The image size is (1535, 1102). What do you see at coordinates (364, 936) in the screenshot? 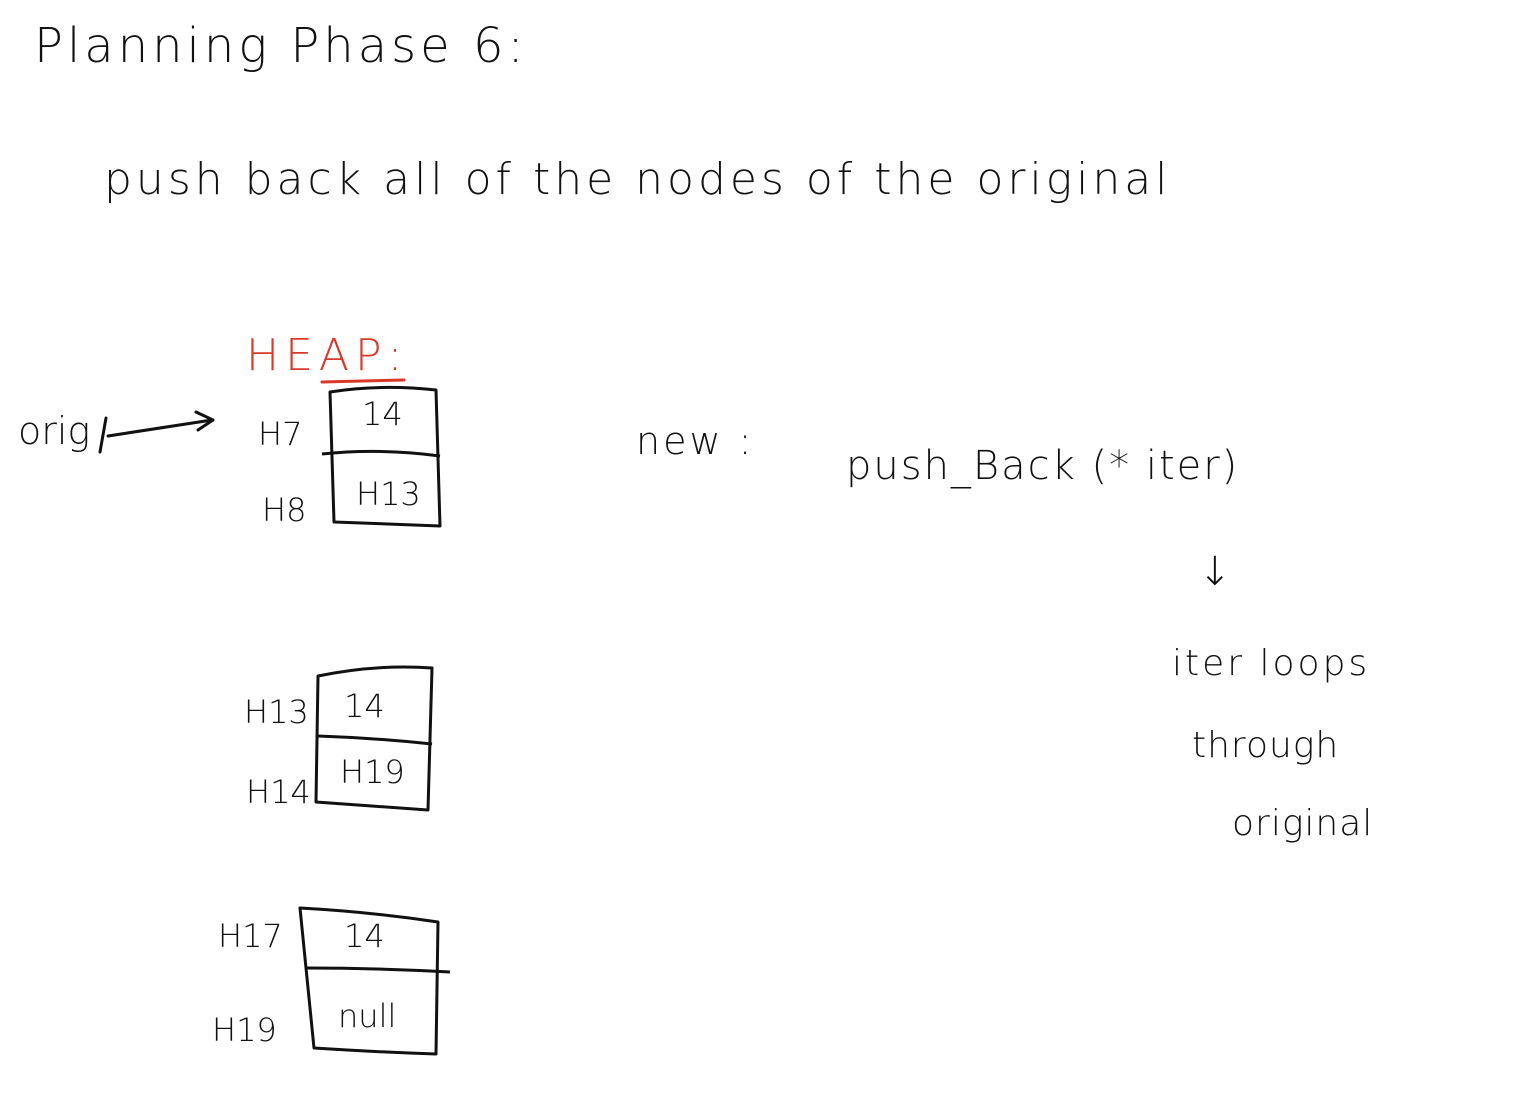
I see `node-value: 14` at bounding box center [364, 936].